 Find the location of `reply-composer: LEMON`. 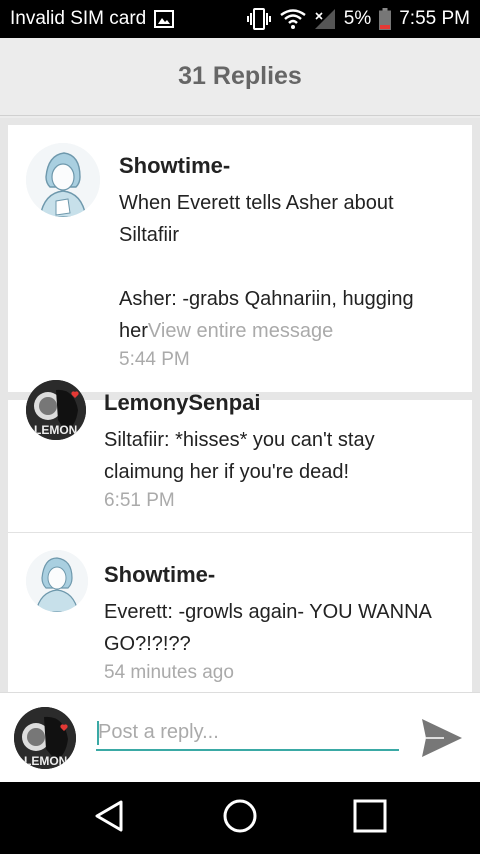

reply-composer: LEMON is located at coordinates (240, 737).